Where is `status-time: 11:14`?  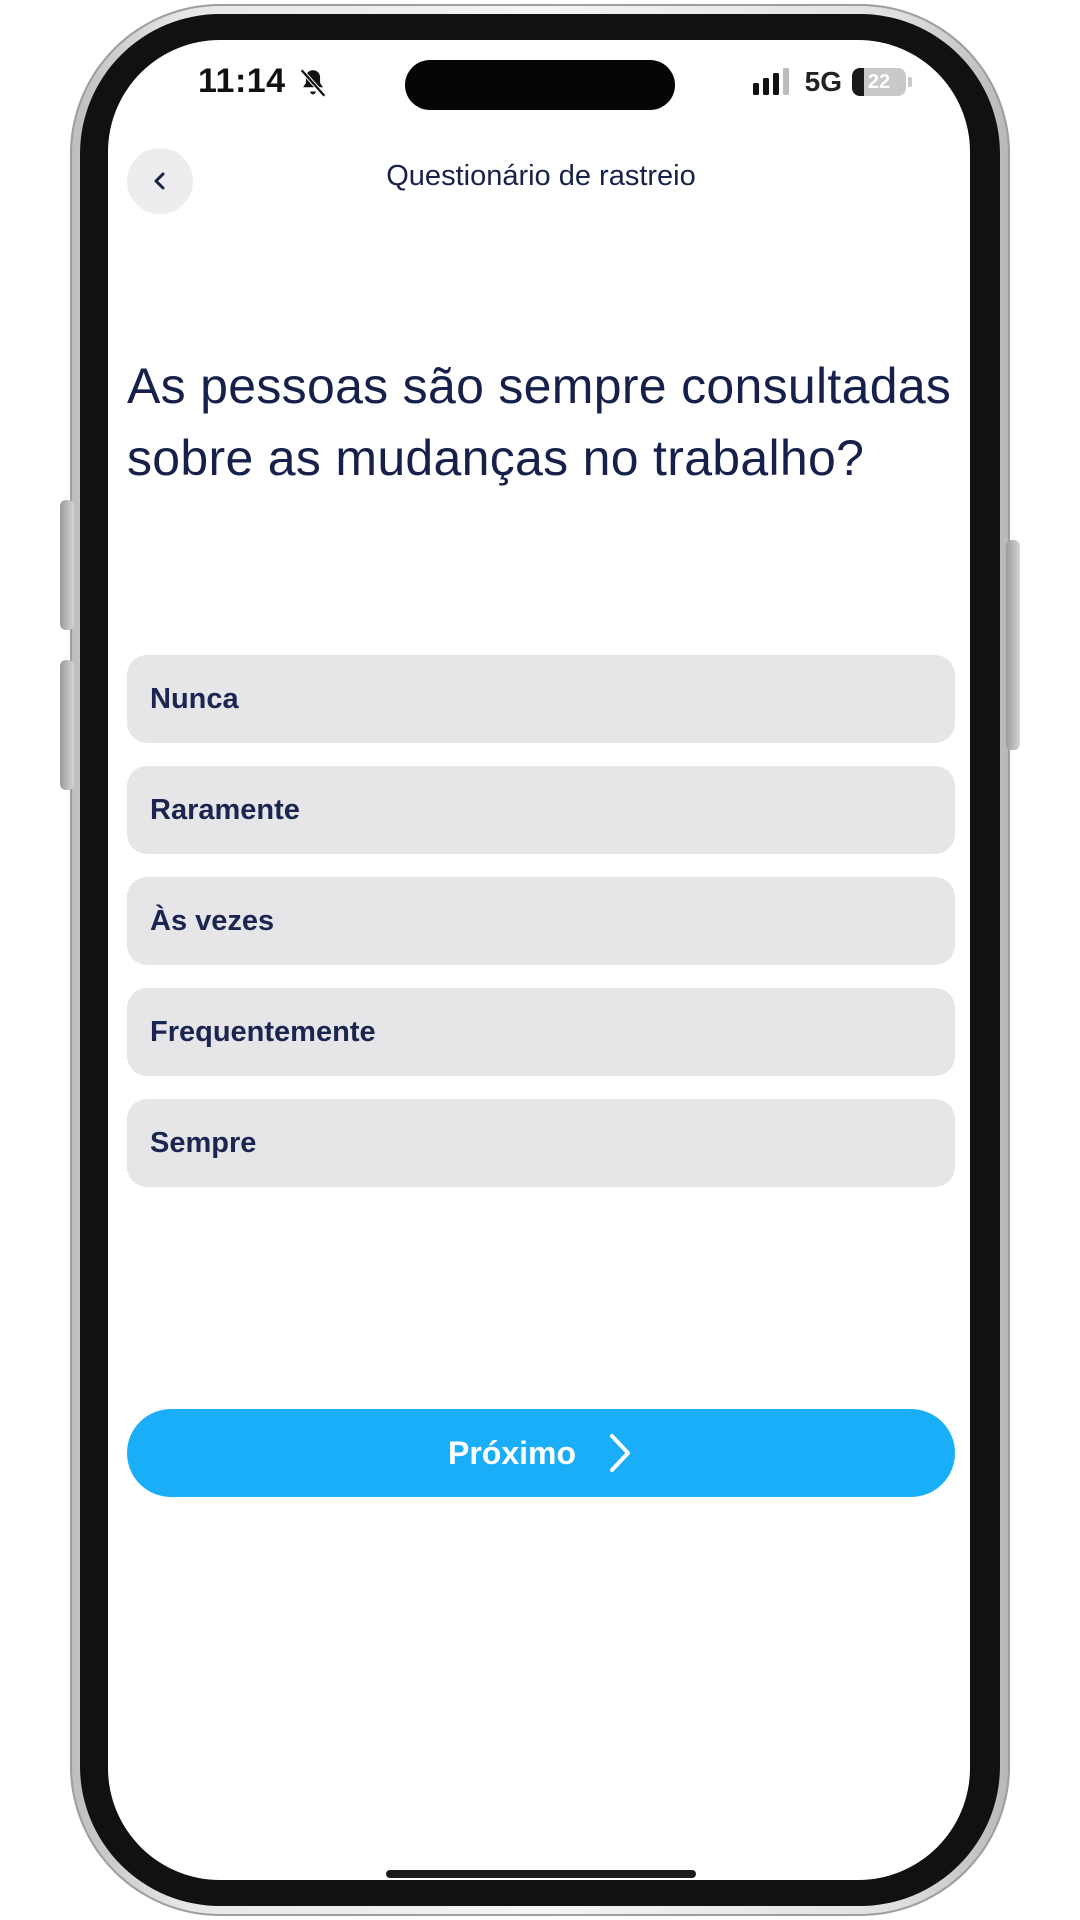 status-time: 11:14 is located at coordinates (242, 81).